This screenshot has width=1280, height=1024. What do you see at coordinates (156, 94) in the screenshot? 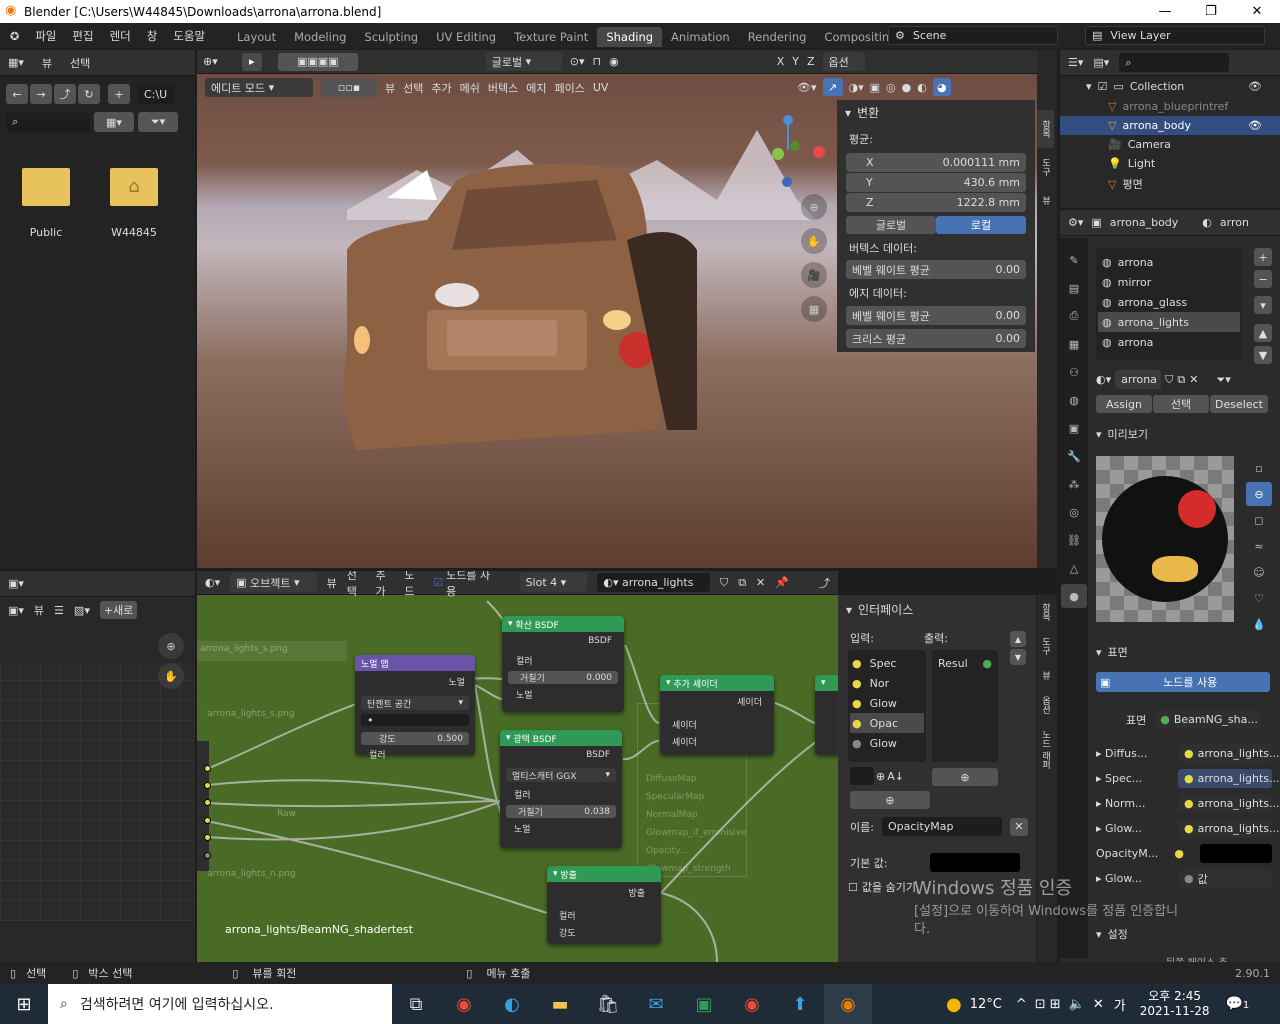
I see `path-field: C:\U` at bounding box center [156, 94].